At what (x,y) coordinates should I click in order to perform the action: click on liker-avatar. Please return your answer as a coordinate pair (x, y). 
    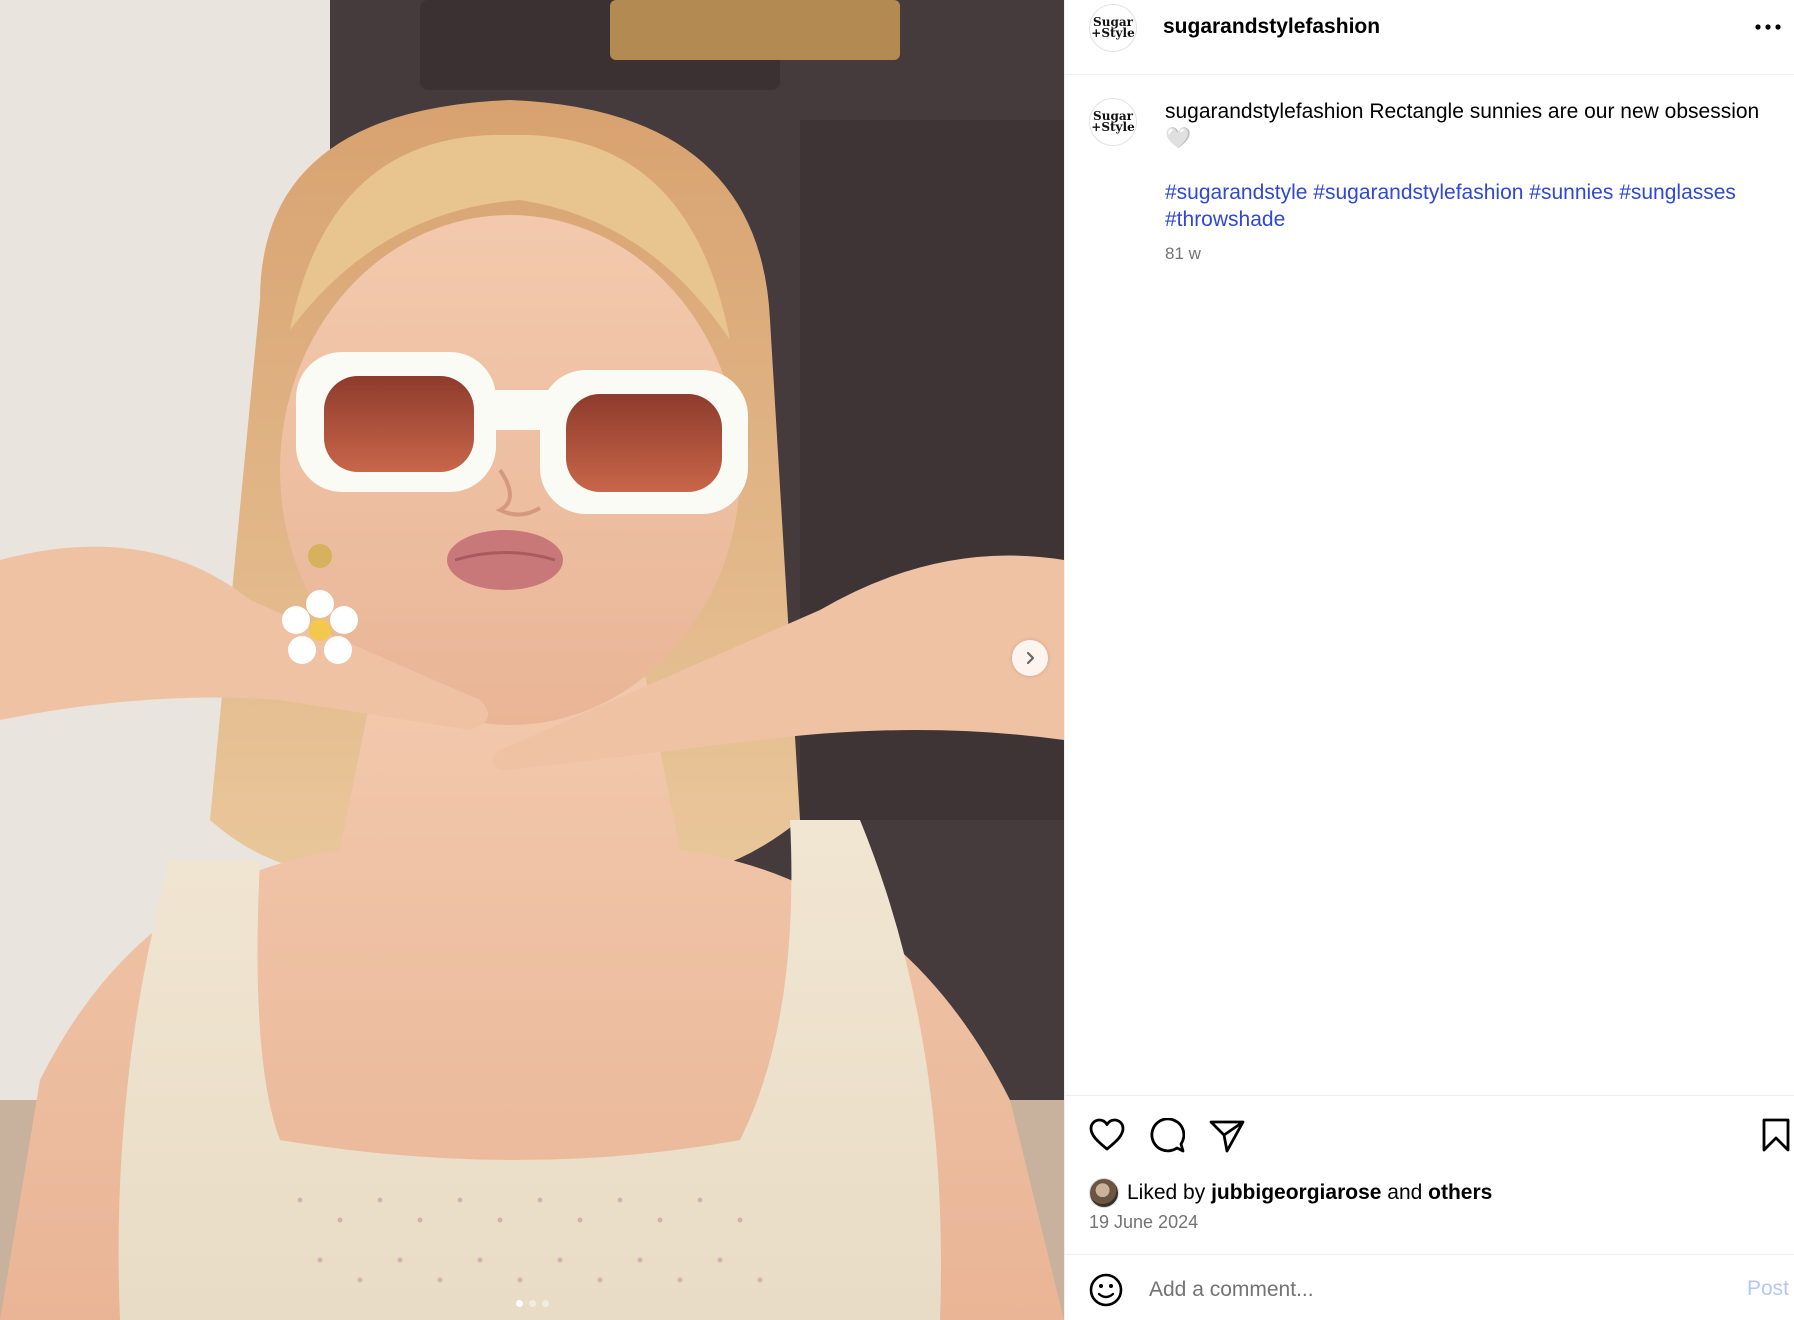
    Looking at the image, I should click on (1104, 1193).